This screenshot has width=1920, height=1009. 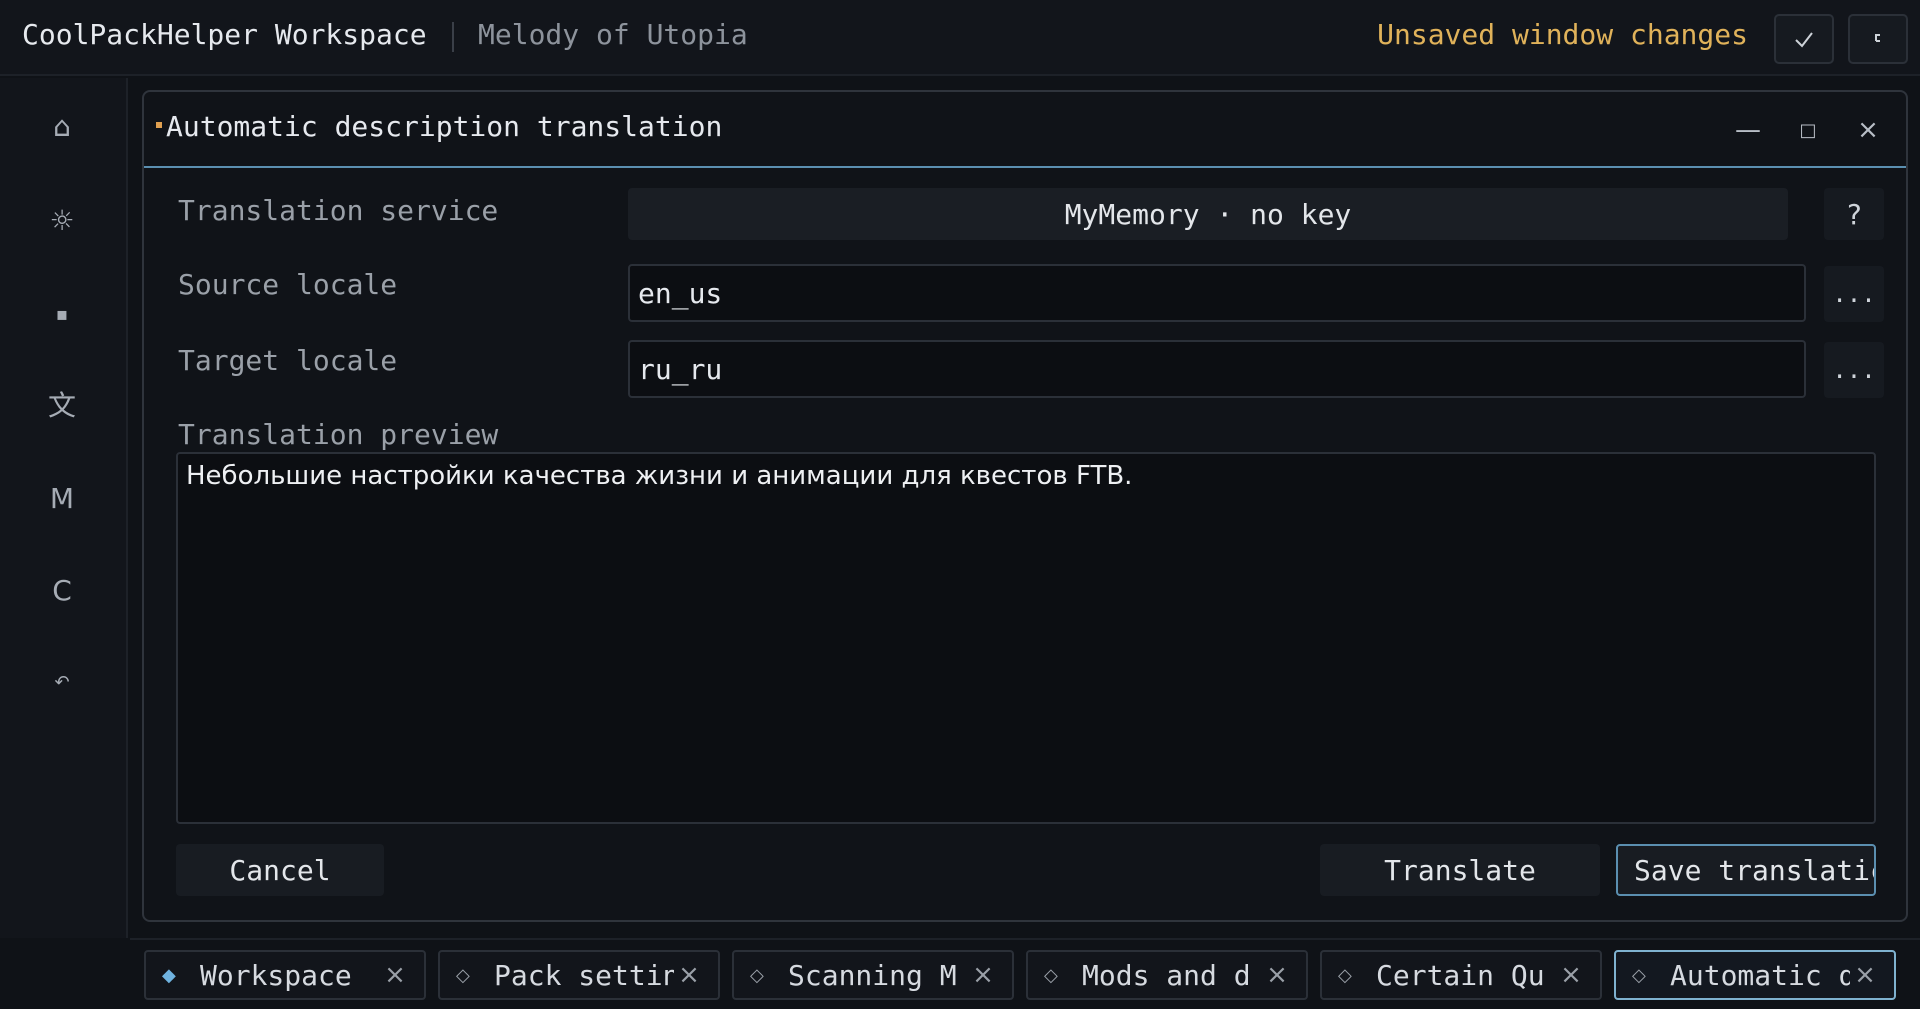 I want to click on sidebar-translate-button: 文, so click(x=62, y=404).